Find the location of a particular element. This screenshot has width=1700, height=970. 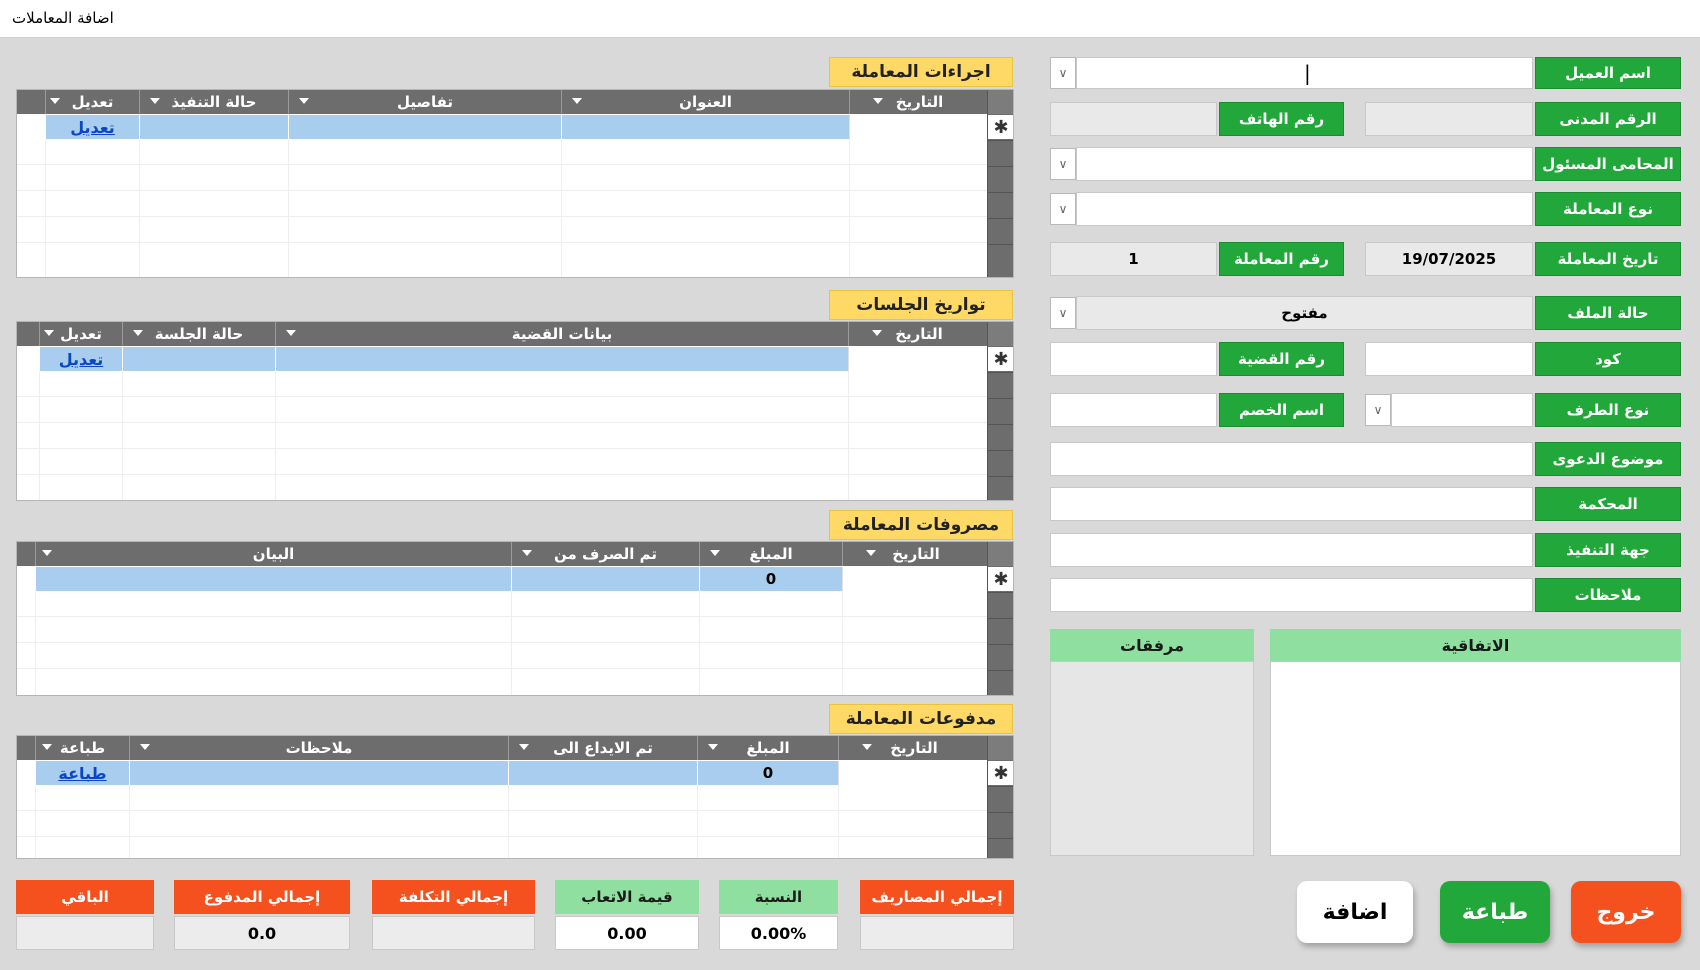

client-name-input: | is located at coordinates (1304, 73).